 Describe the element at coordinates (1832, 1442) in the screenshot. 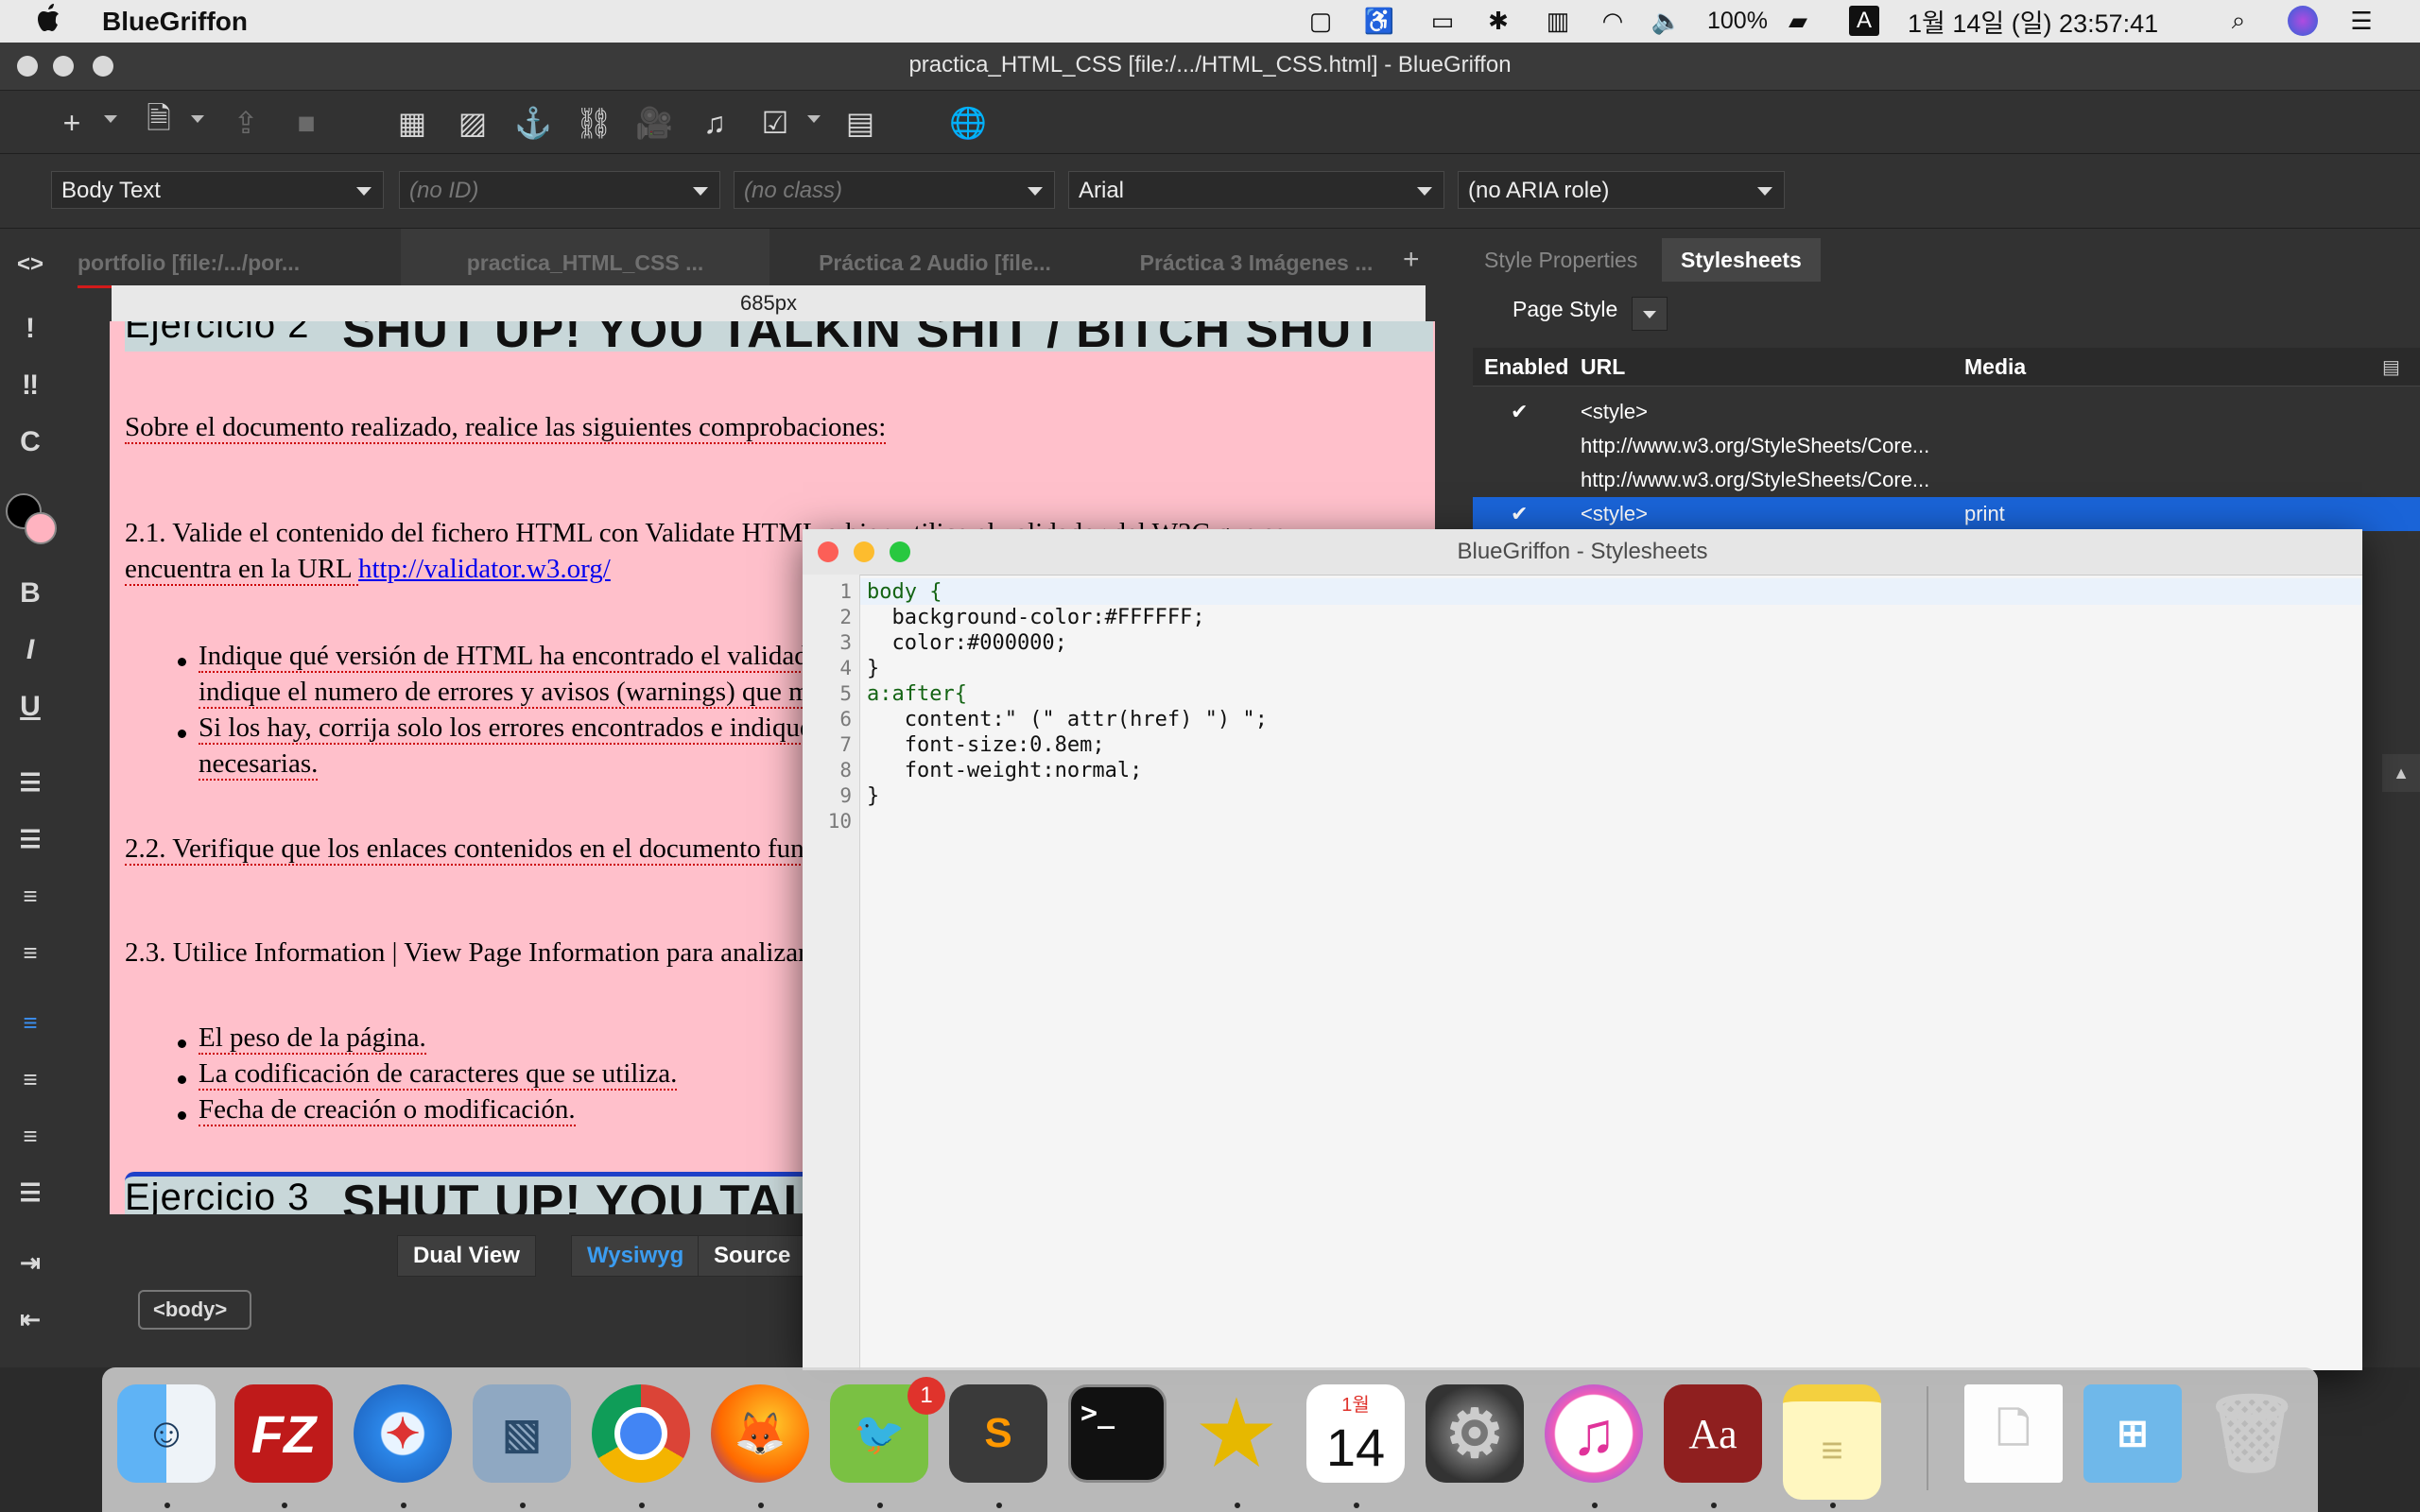

I see `notes-icon: ≡` at that location.